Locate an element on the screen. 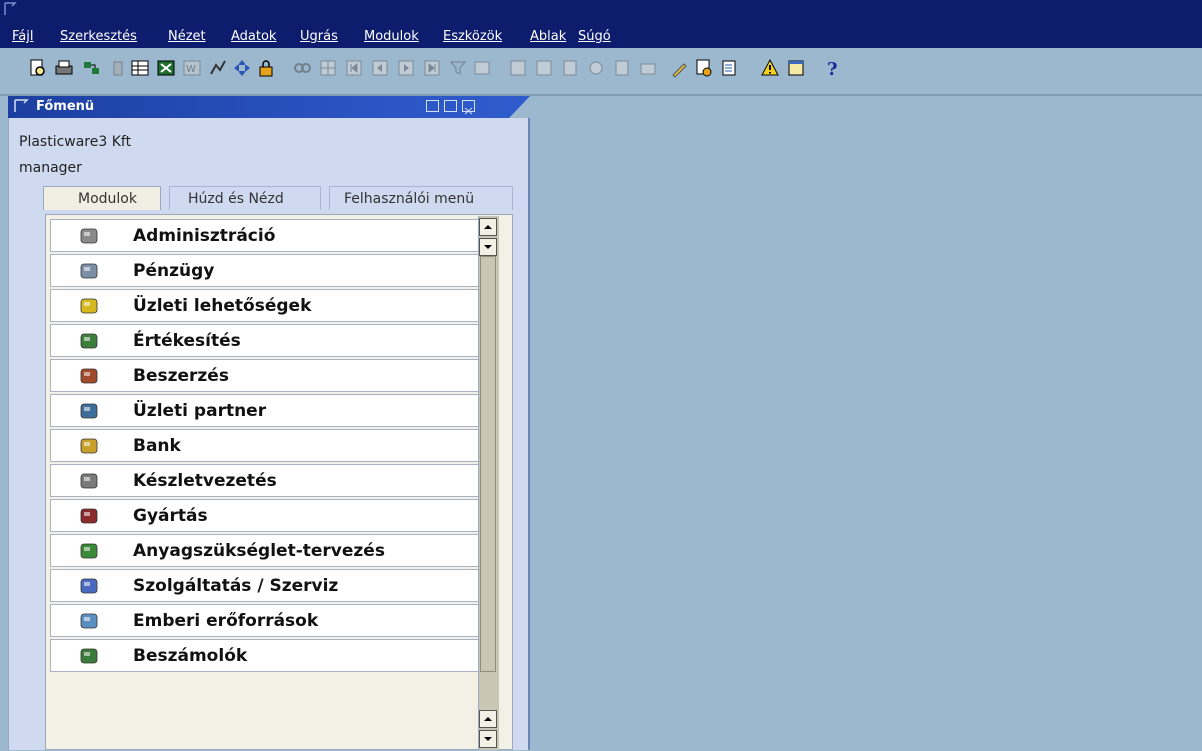  window-title: Főmenü is located at coordinates (65, 106).